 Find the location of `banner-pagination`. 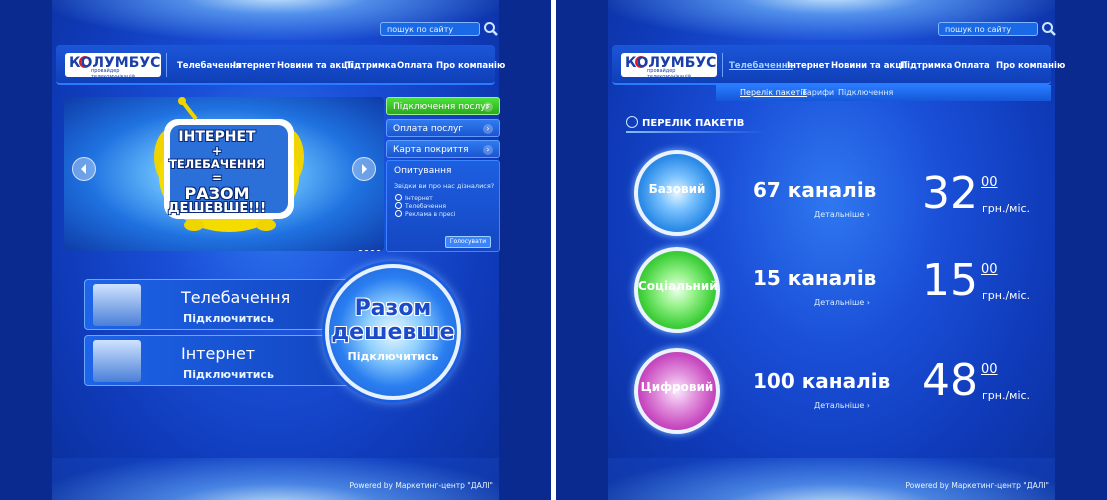

banner-pagination is located at coordinates (370, 245).